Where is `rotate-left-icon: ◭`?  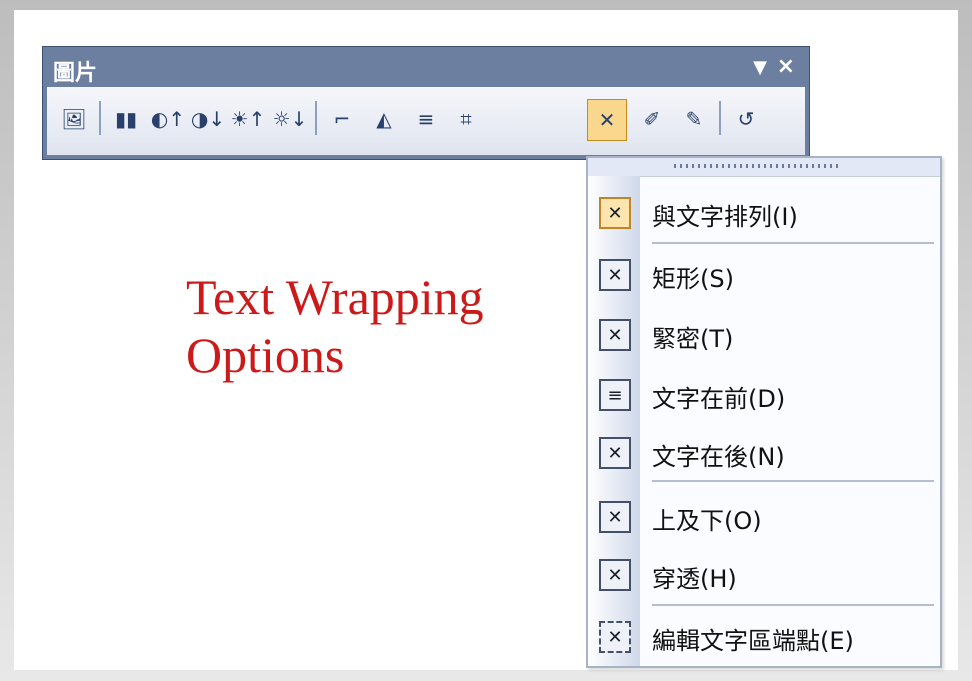
rotate-left-icon: ◭ is located at coordinates (384, 119).